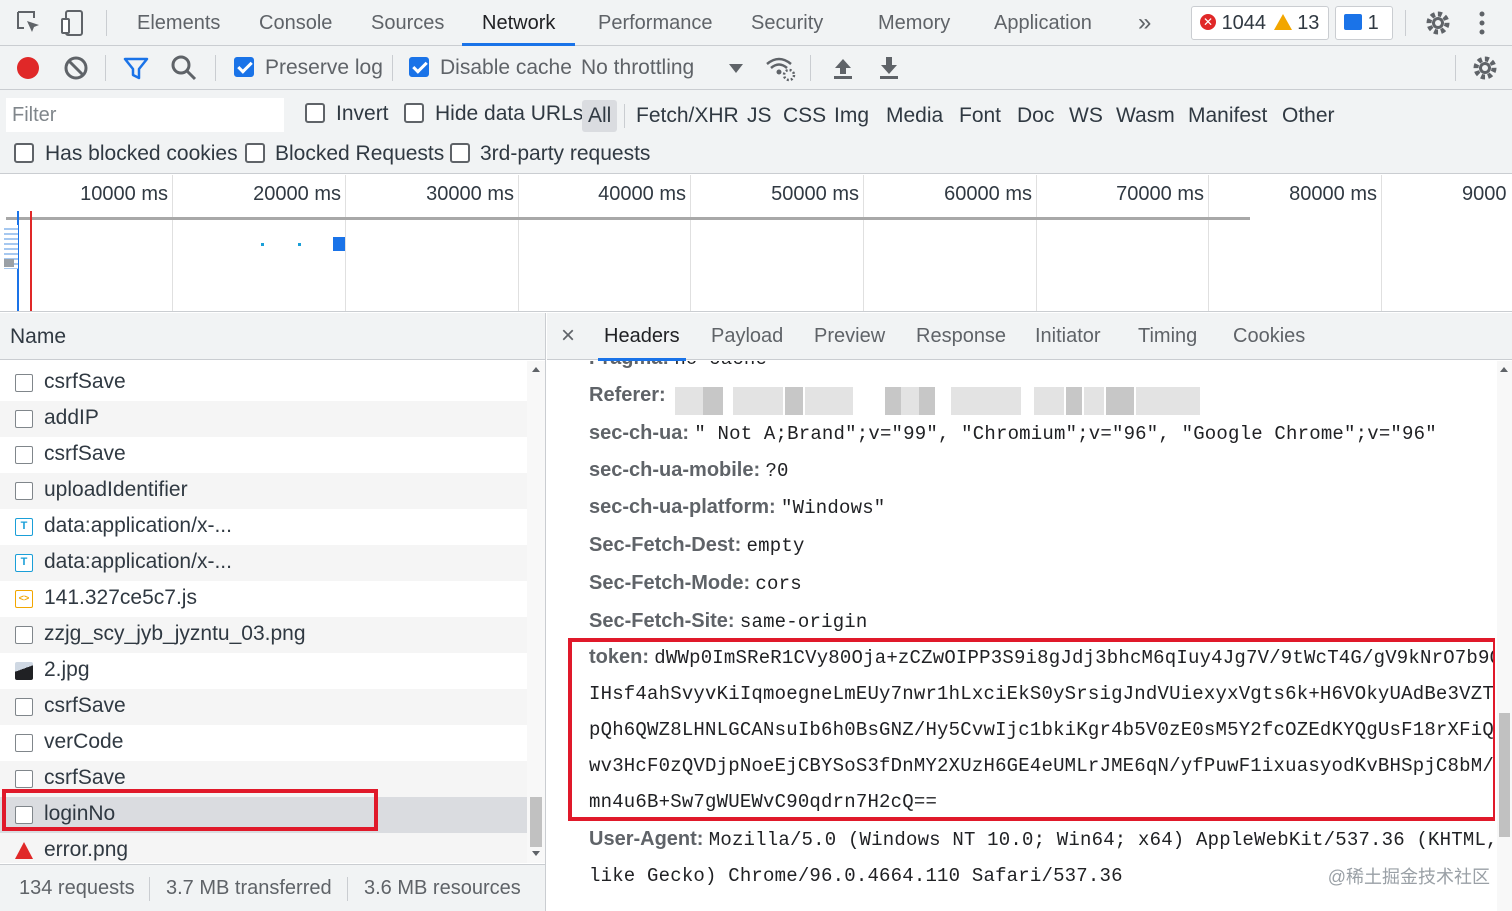 Image resolution: width=1512 pixels, height=911 pixels. Describe the element at coordinates (255, 153) in the screenshot. I see `blocked-requests-checkbox` at that location.